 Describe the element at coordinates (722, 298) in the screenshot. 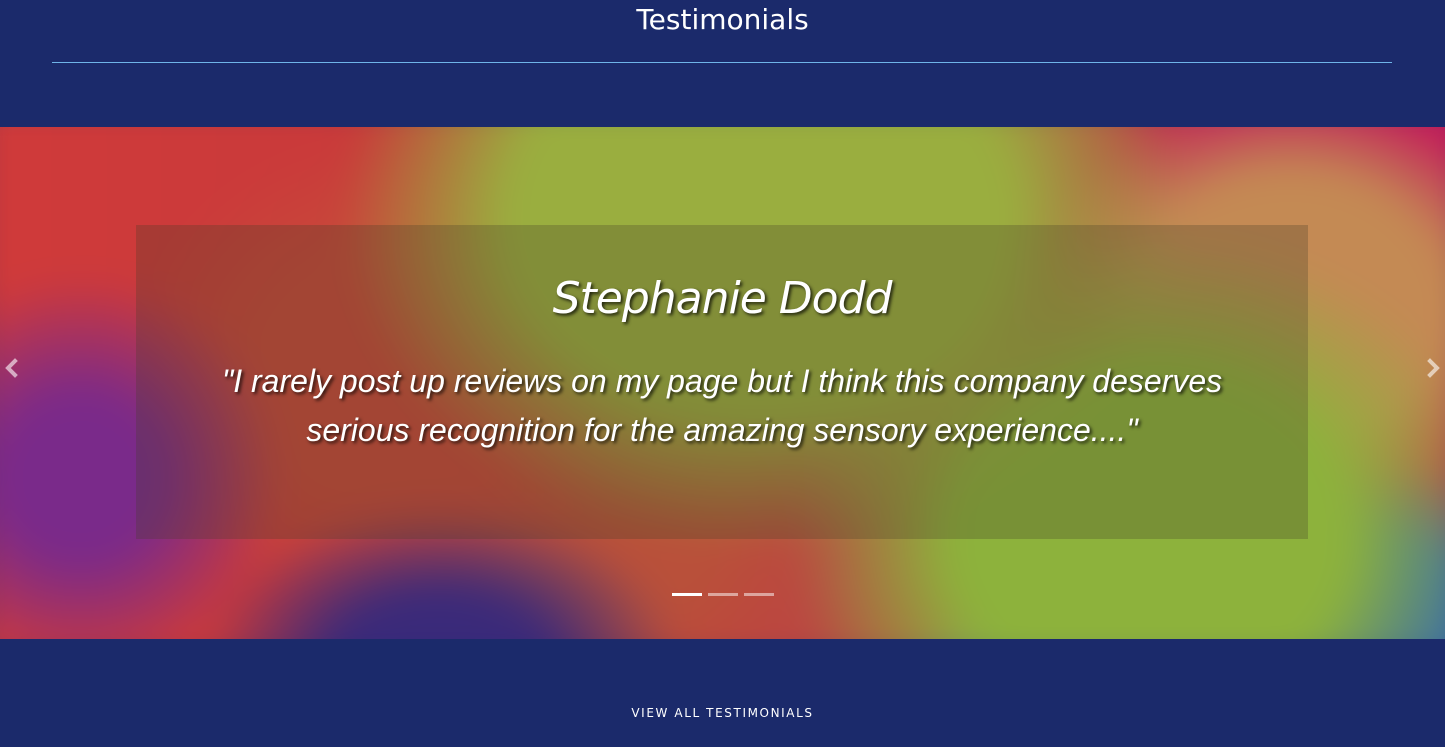

I see `testimonial-author: Stephanie Dodd` at that location.